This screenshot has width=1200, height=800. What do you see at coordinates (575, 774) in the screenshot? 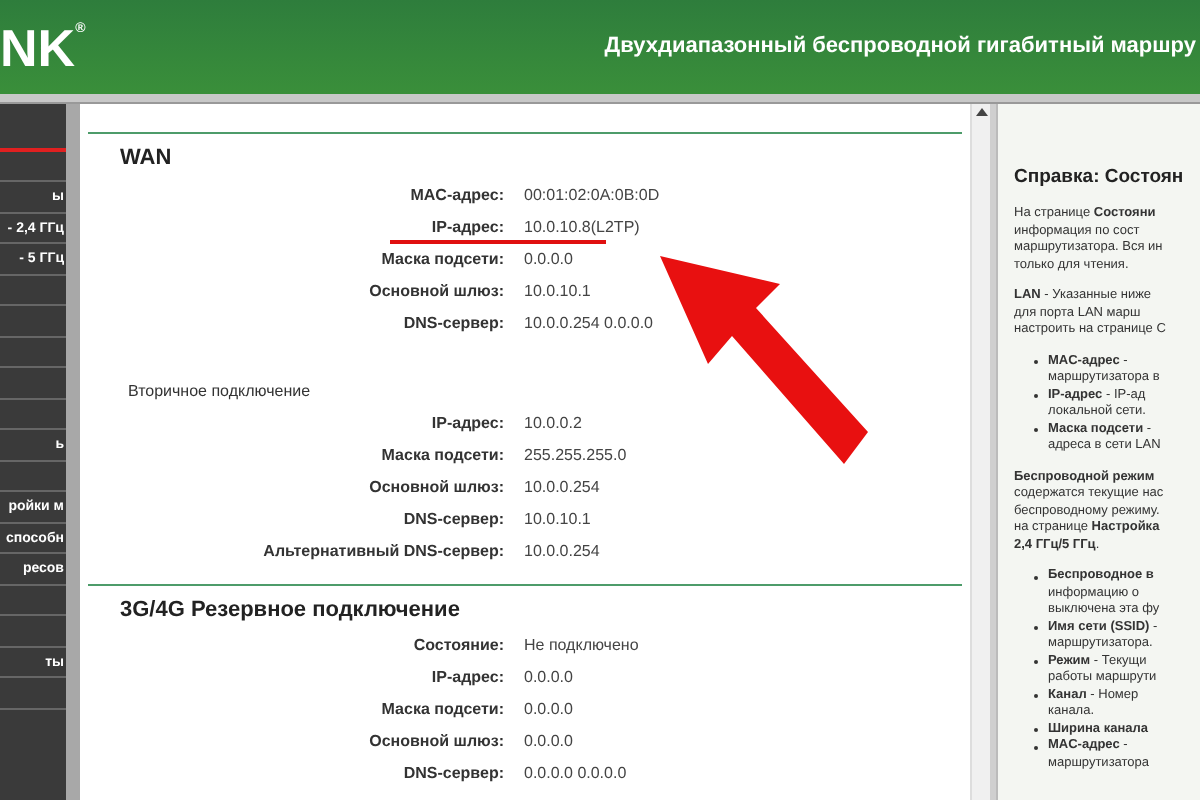
I see `field-value: 0.0.0.0 0.0.0.0` at bounding box center [575, 774].